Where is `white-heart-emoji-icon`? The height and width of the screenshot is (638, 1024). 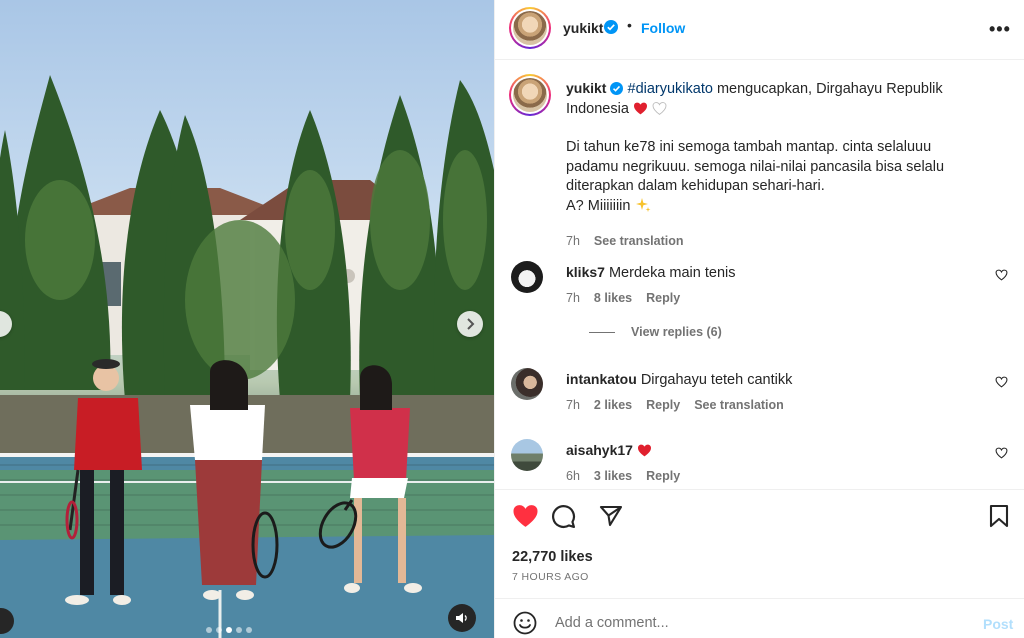
white-heart-emoji-icon is located at coordinates (659, 108).